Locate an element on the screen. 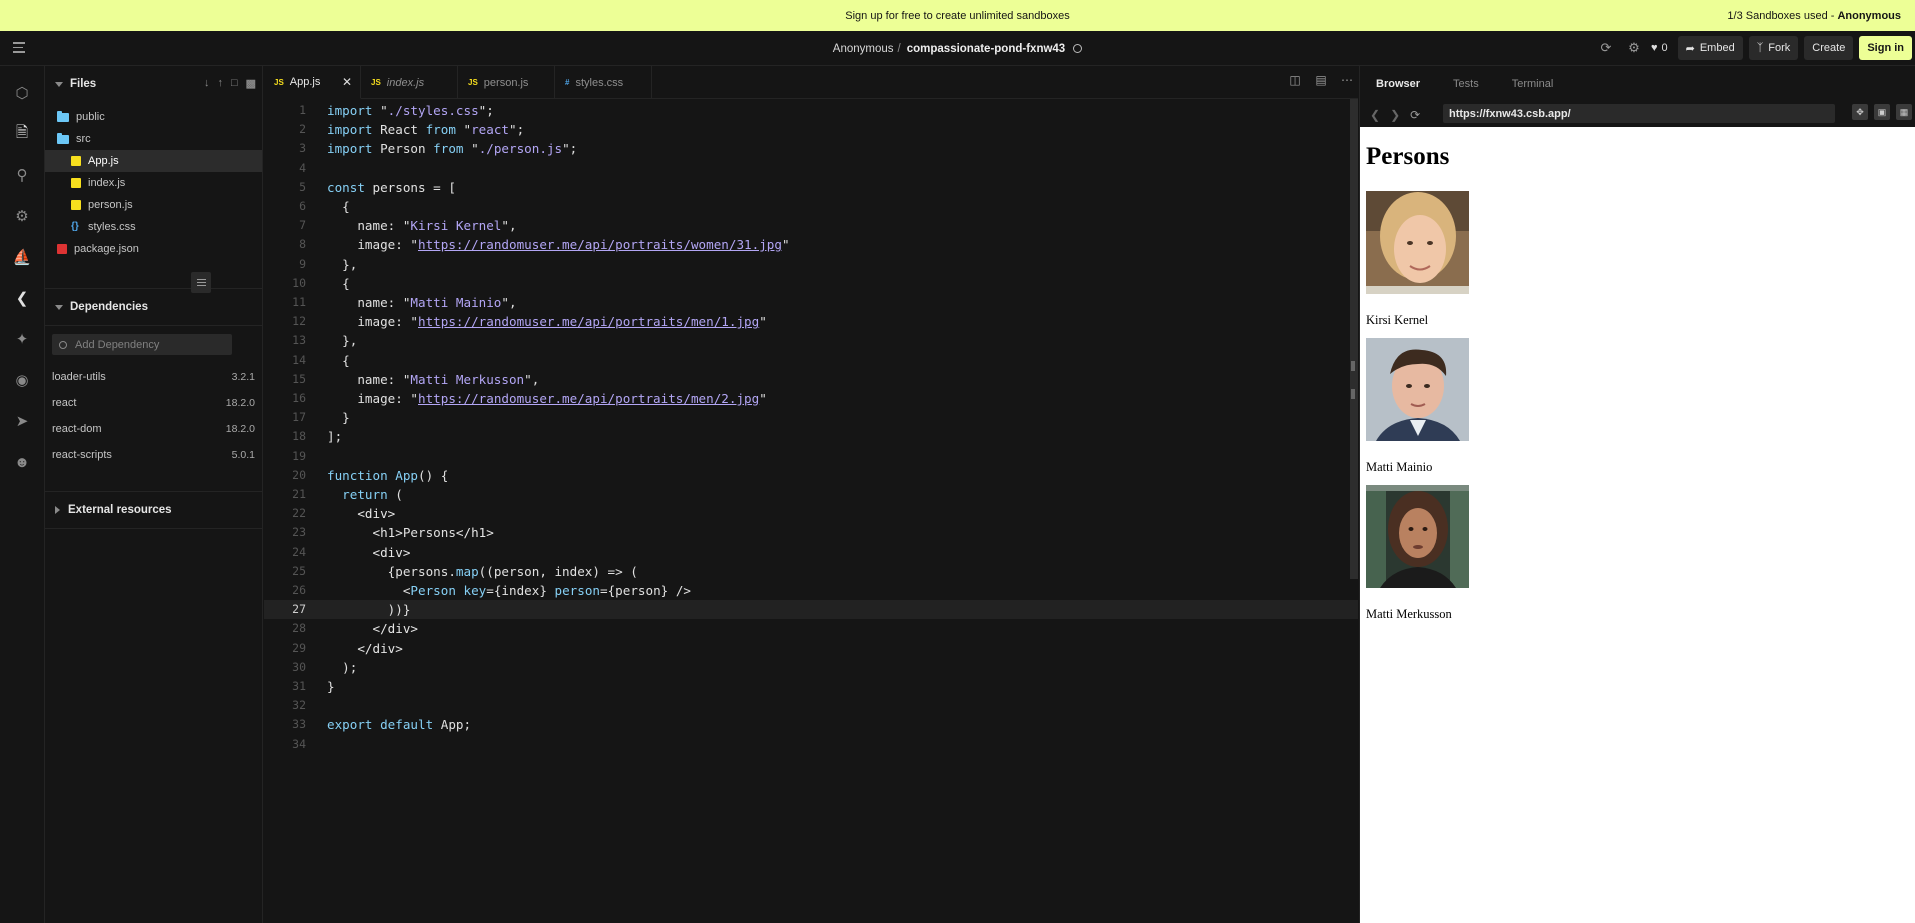  code-line: 27 ))} is located at coordinates (811, 610).